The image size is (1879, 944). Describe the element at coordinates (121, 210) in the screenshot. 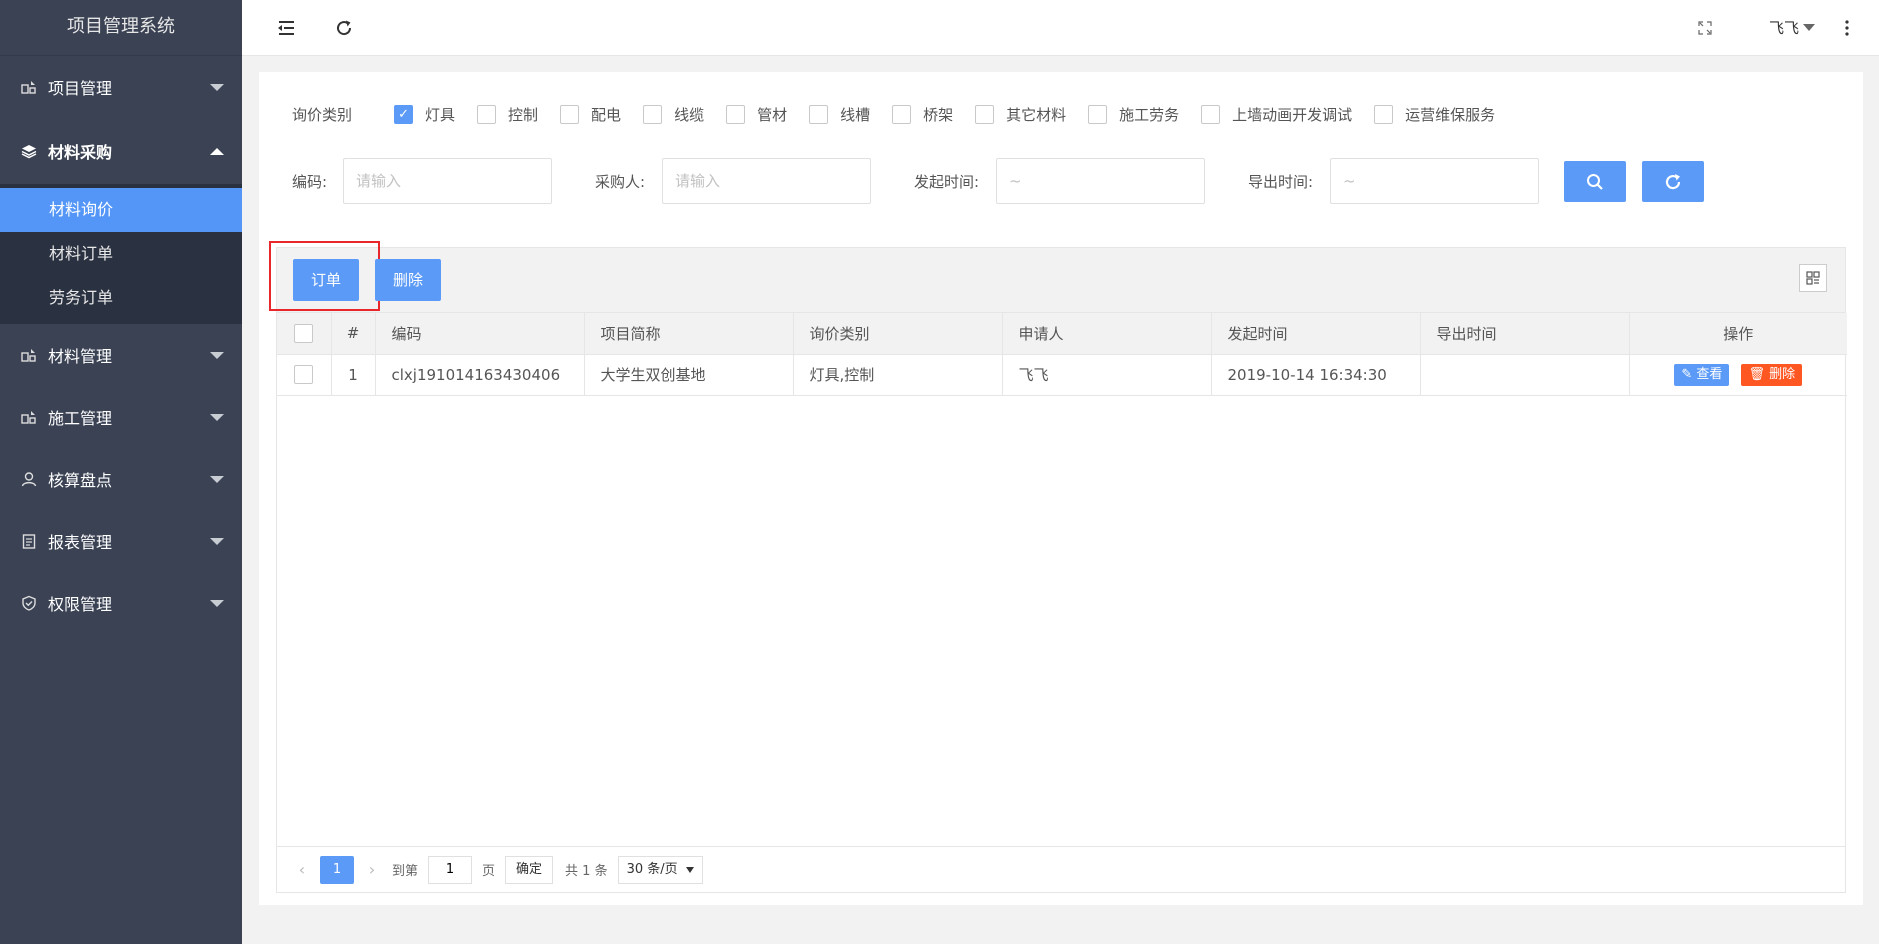

I see `sidebar-subitem-material-inquiry: 材料询价` at that location.